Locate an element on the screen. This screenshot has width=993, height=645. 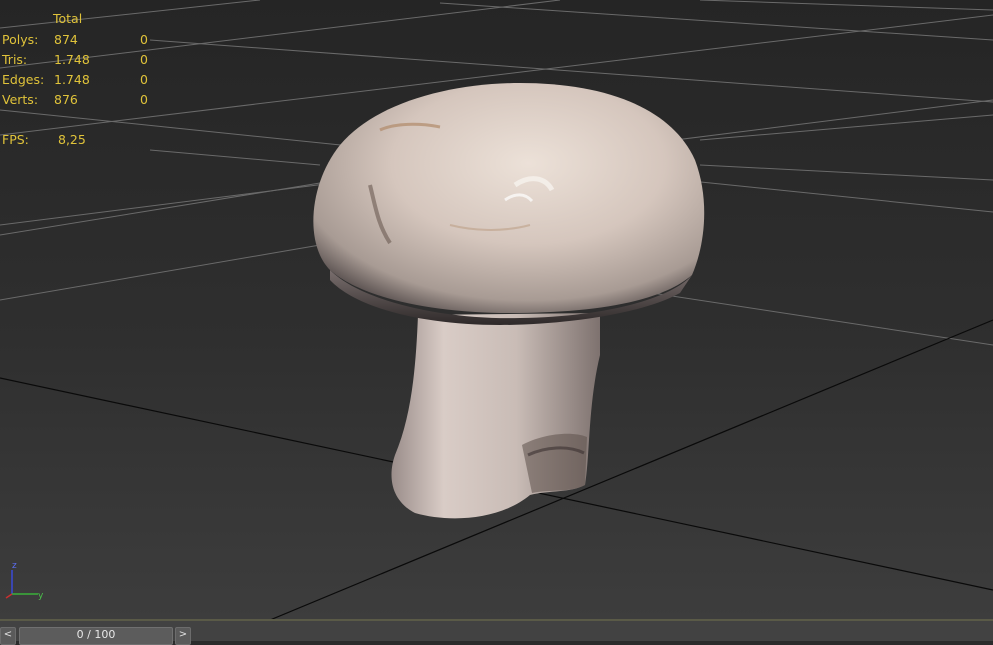
axis-gizmo-icon: z y is located at coordinates (24, 581).